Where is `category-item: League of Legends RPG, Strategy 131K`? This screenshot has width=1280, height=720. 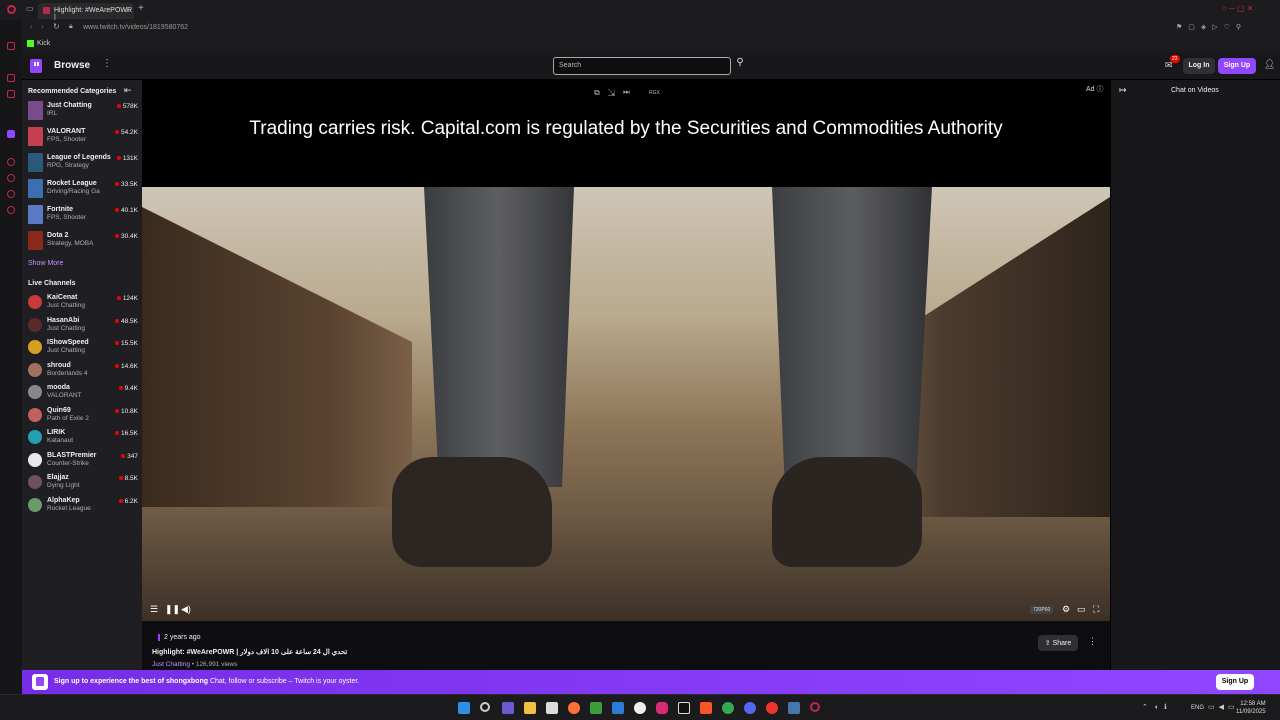 category-item: League of Legends RPG, Strategy 131K is located at coordinates (84, 163).